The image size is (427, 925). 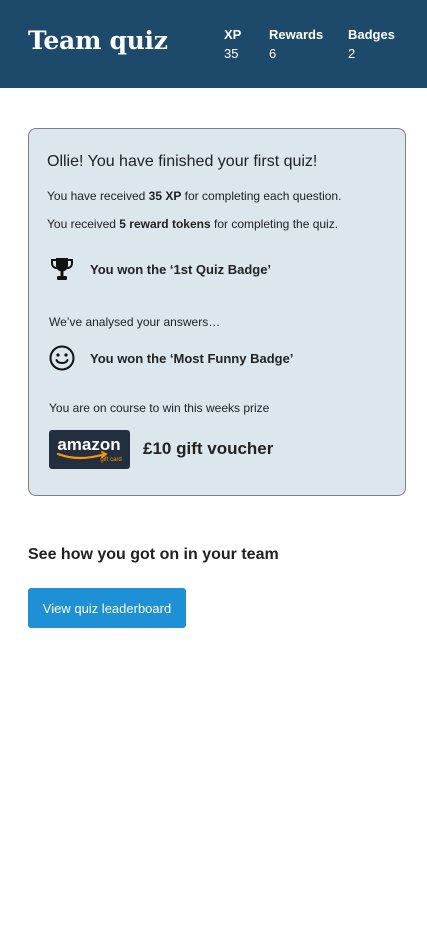 I want to click on stat-rewards-value: 6, so click(x=273, y=53).